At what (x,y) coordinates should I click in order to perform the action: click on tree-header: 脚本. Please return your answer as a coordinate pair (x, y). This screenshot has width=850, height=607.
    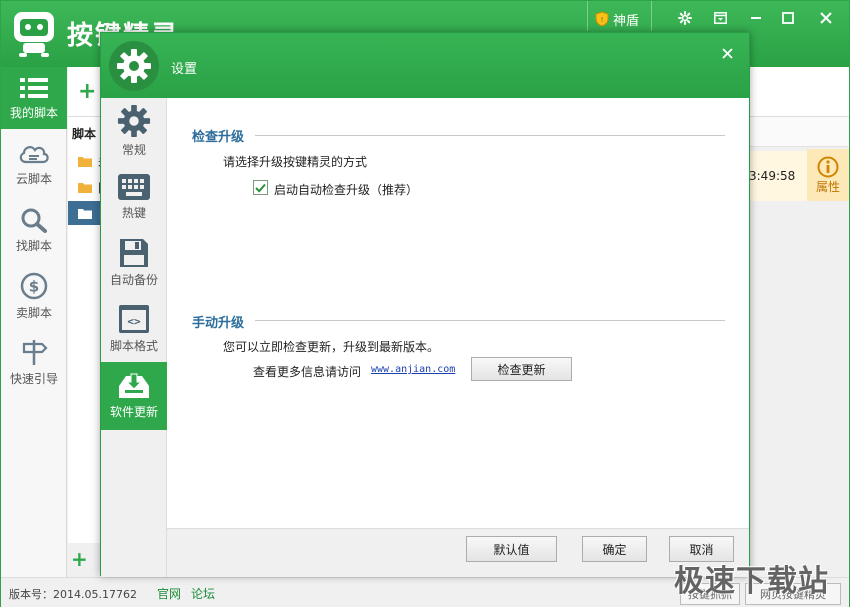
    Looking at the image, I should click on (84, 134).